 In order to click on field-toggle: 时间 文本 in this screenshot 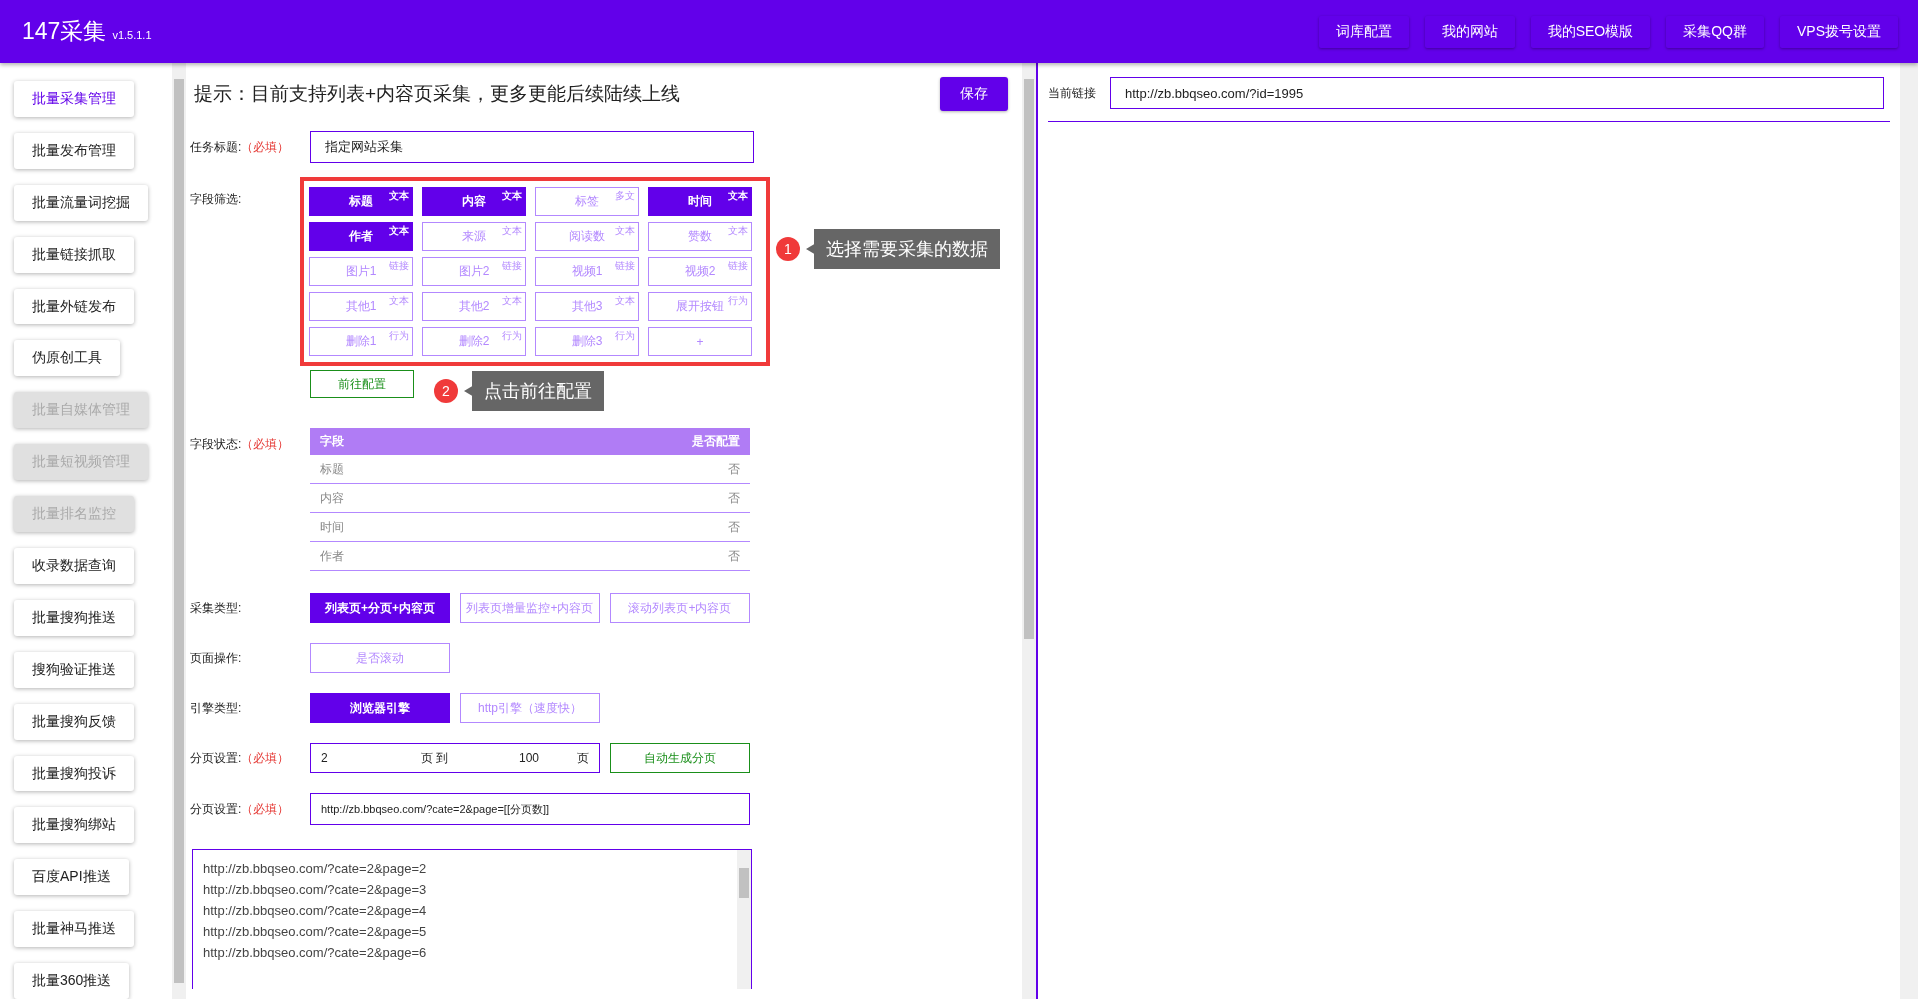, I will do `click(700, 201)`.